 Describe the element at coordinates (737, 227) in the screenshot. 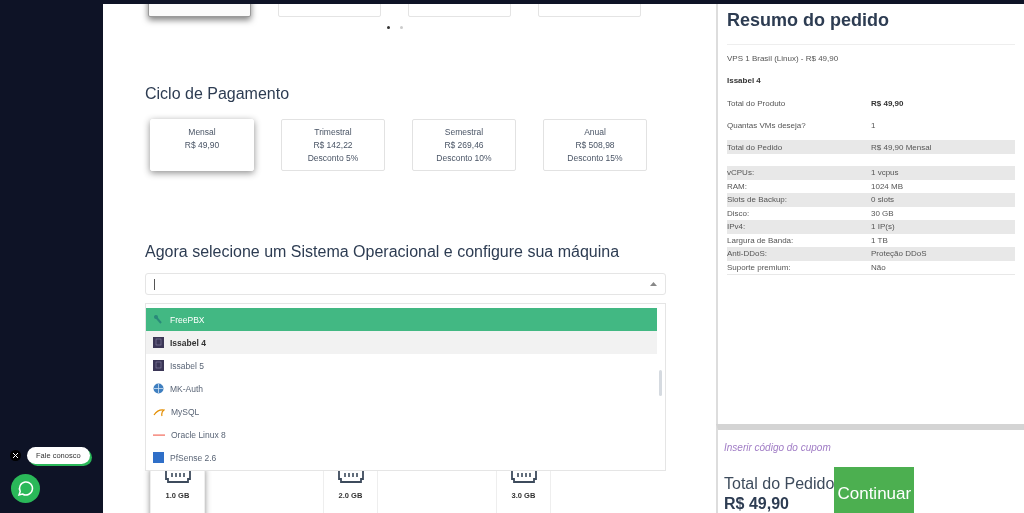

I see `spec-label: IPv4:` at that location.